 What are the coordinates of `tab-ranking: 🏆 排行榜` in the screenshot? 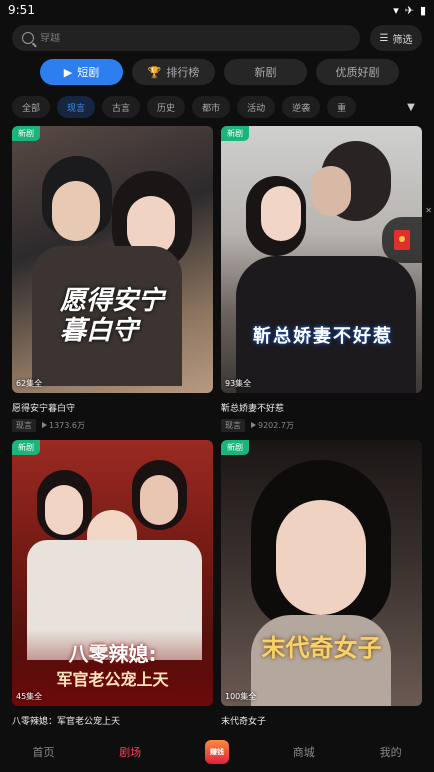 It's located at (173, 72).